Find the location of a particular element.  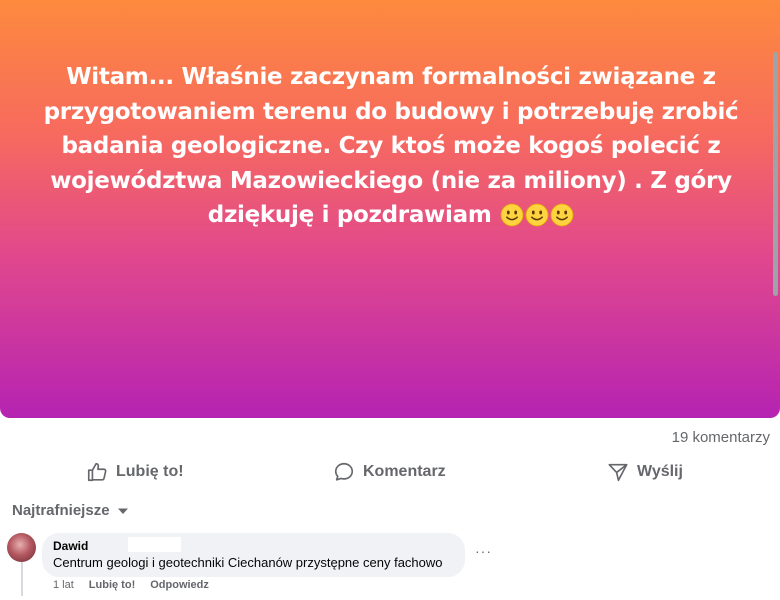

redaction-mask is located at coordinates (154, 544).